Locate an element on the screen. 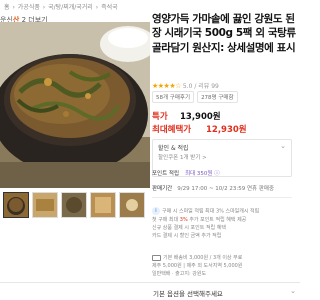 The height and width of the screenshot is (300, 320). sale-price: 13,900원 is located at coordinates (200, 117).